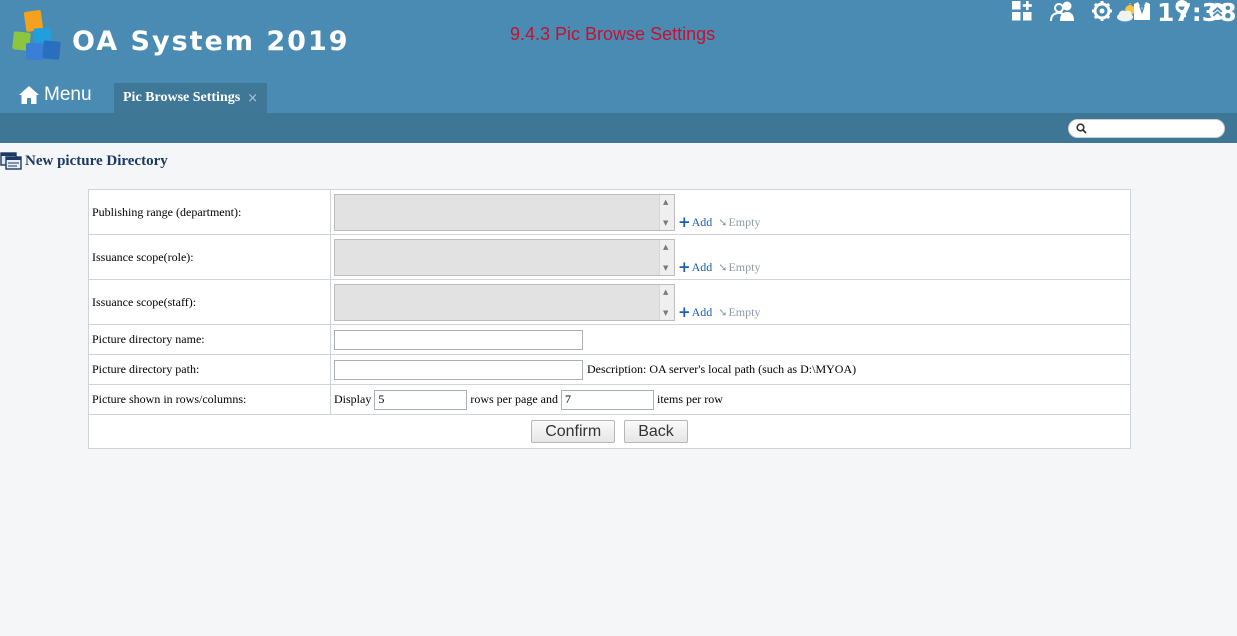 This screenshot has width=1237, height=636. Describe the element at coordinates (96, 160) in the screenshot. I see `section-title-text: New picture Directory` at that location.